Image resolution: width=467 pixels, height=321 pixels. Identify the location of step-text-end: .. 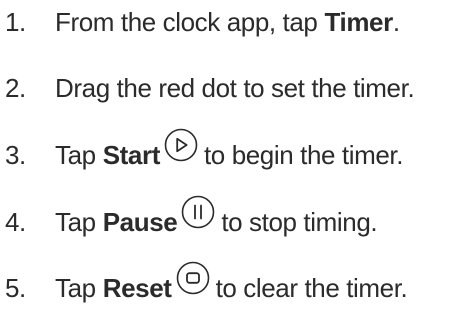
(396, 22).